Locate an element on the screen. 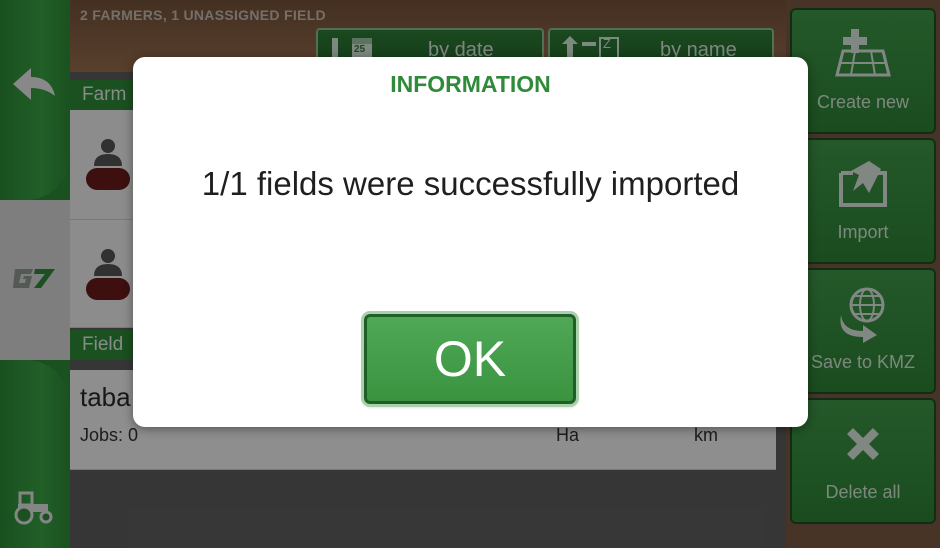  dialog-title: INFORMATION is located at coordinates (470, 84).